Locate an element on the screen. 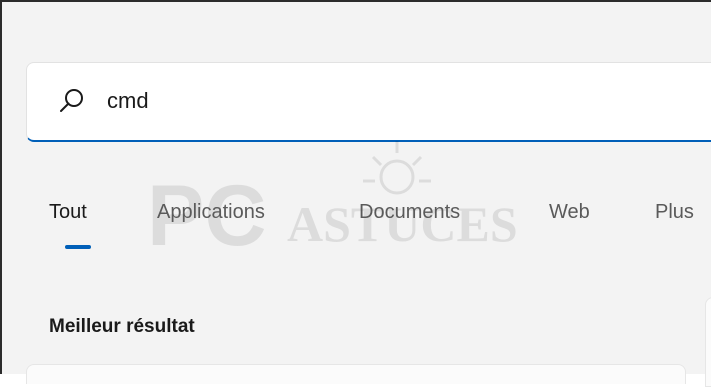 This screenshot has width=711, height=387. search-icon is located at coordinates (71, 100).